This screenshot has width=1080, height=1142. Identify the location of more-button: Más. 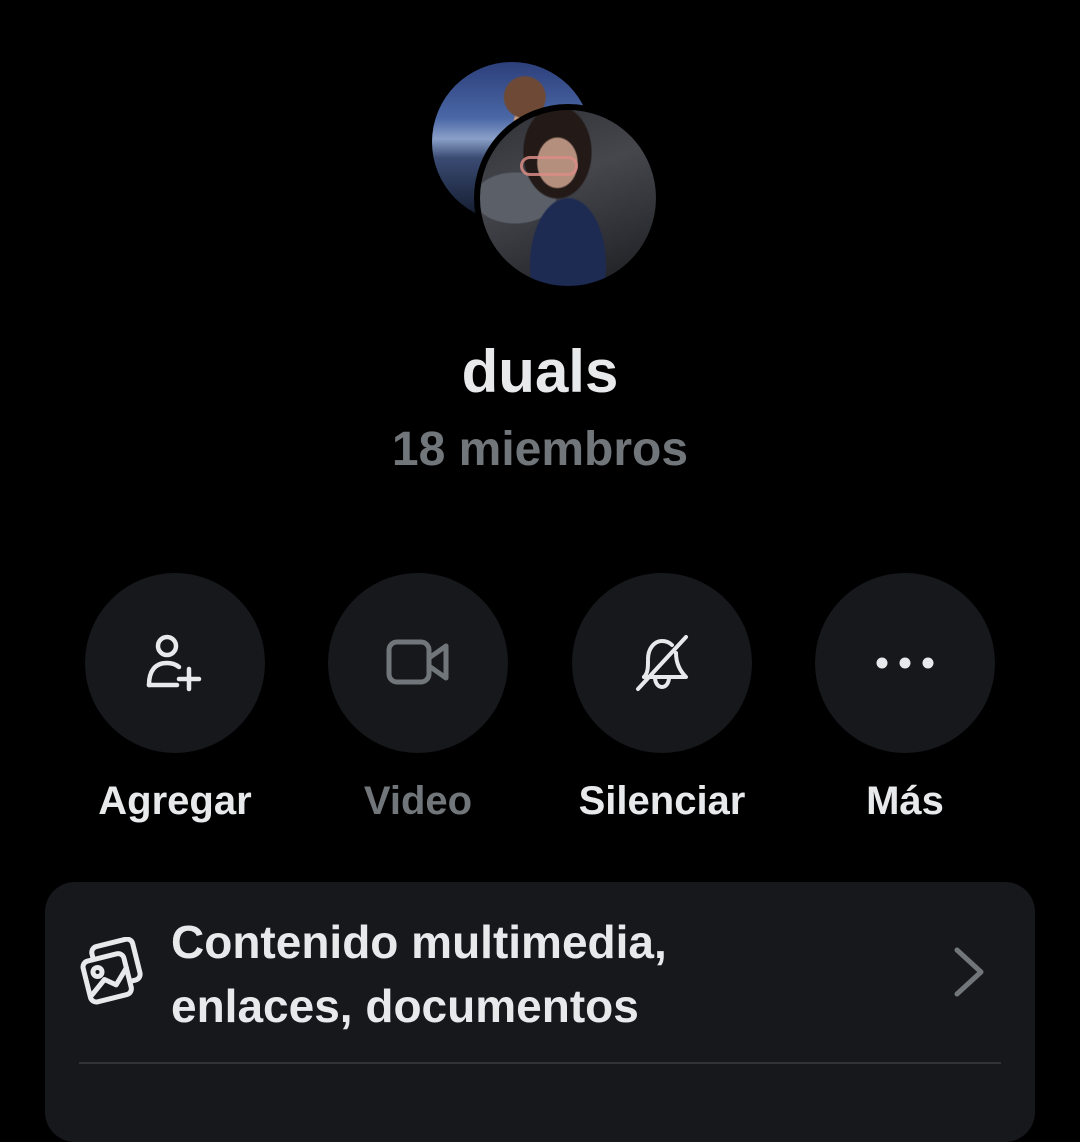
(905, 701).